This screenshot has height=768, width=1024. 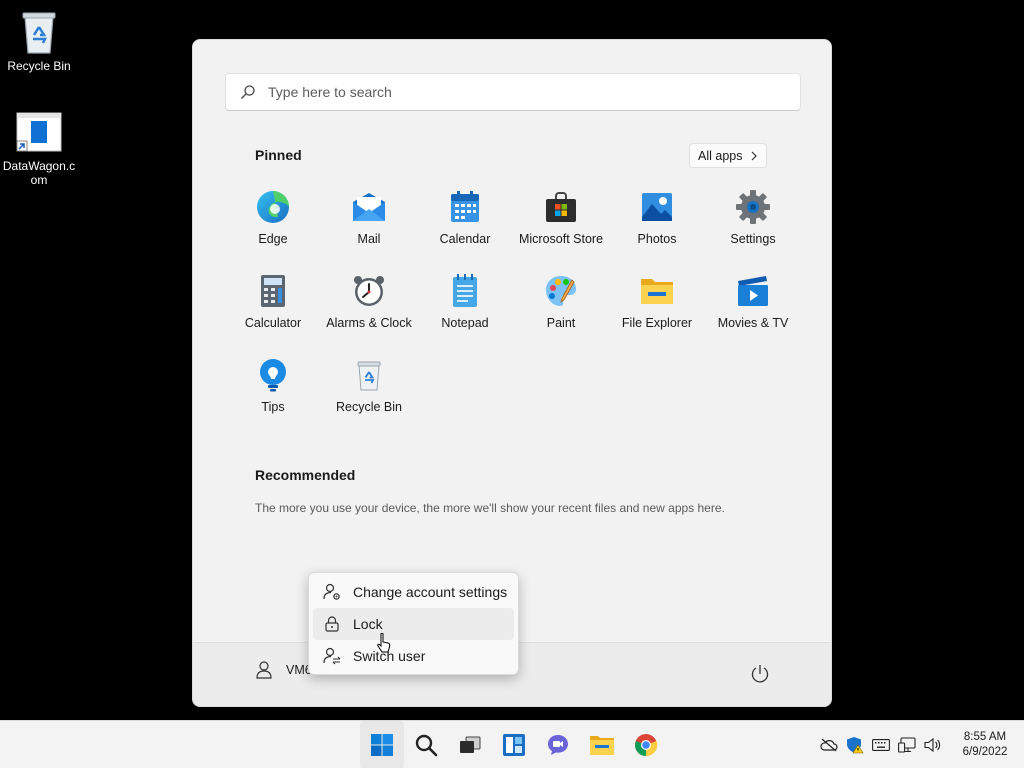 What do you see at coordinates (273, 323) in the screenshot?
I see `app-label: Calculator` at bounding box center [273, 323].